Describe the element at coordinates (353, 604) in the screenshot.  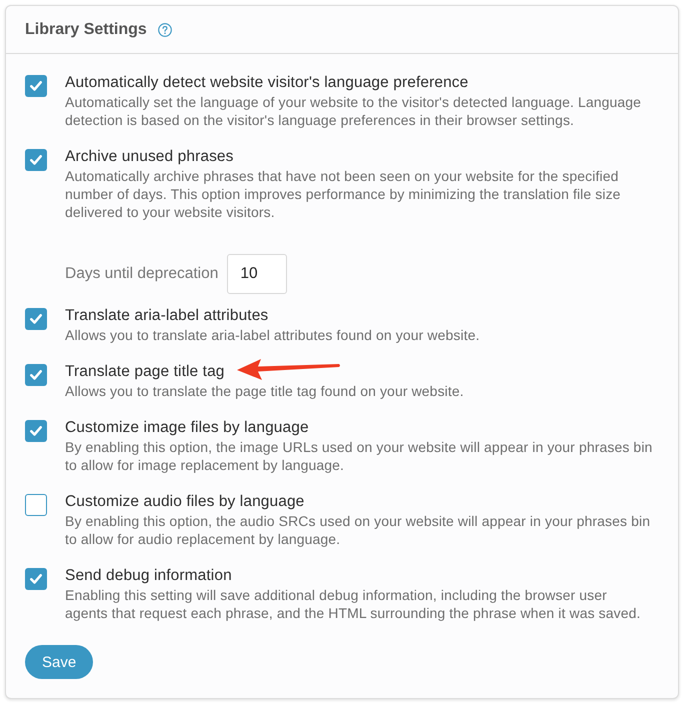
I see `setting-description: Enabling this setting will save additional debug information, including the browser user agents that request each phrase, and the HTML surrounding the phrase when it was saved.` at that location.